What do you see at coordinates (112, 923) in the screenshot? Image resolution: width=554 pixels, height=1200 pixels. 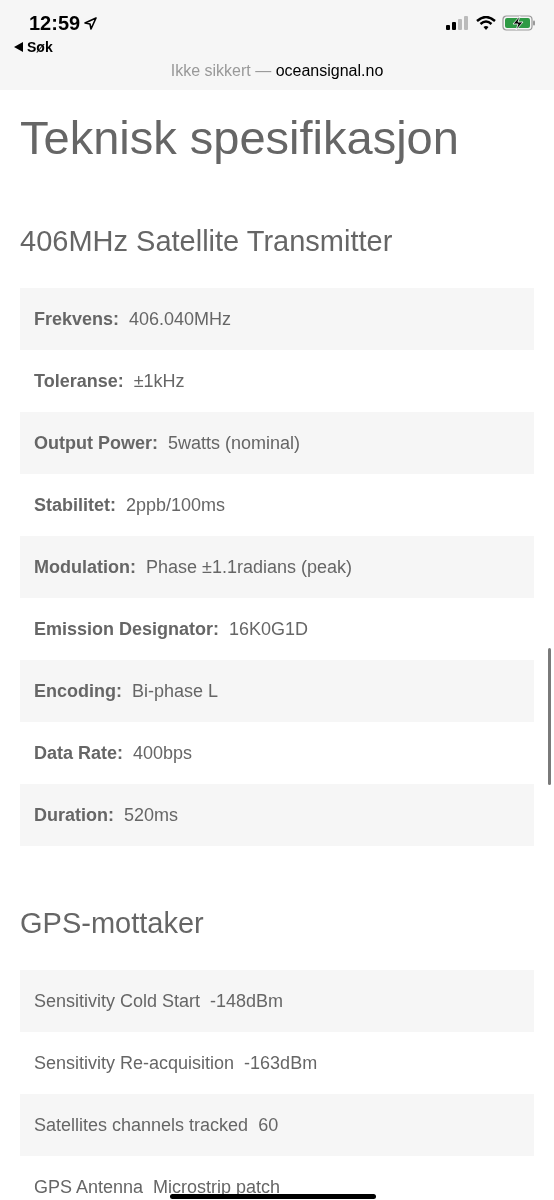 I see `section-heading: GPS-mottaker` at bounding box center [112, 923].